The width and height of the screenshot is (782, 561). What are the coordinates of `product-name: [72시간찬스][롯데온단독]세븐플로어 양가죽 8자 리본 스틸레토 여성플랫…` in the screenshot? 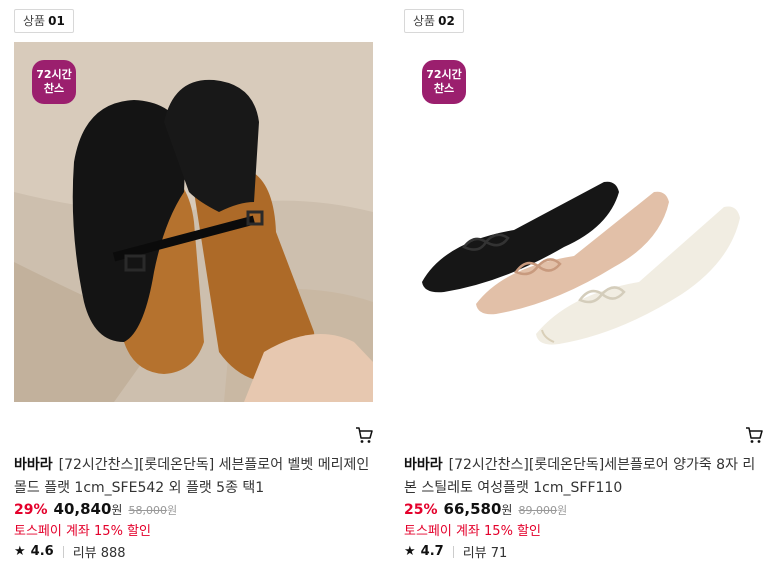 It's located at (580, 476).